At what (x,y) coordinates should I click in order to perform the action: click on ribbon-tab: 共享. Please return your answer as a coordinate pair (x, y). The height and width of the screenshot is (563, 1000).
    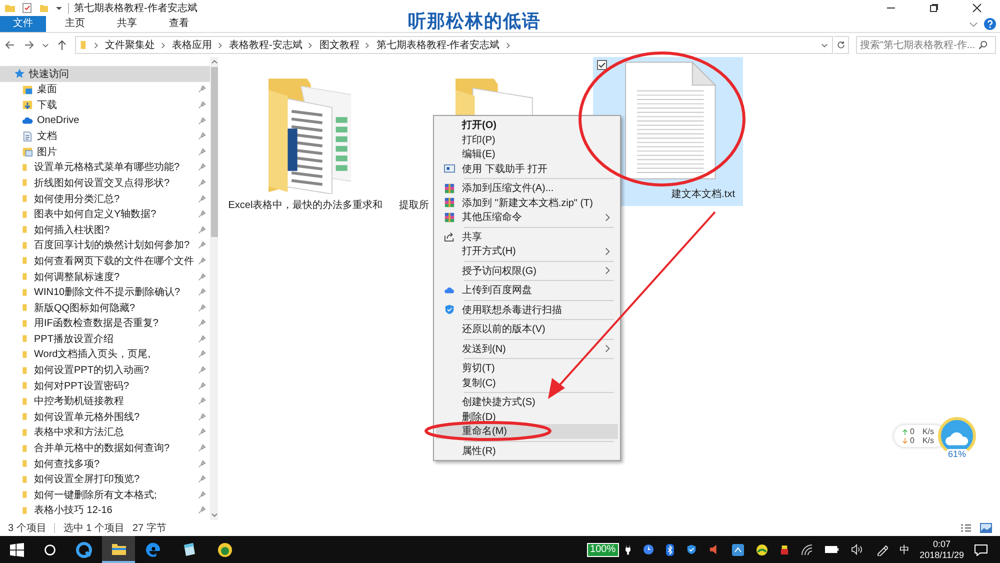
    Looking at the image, I should click on (127, 24).